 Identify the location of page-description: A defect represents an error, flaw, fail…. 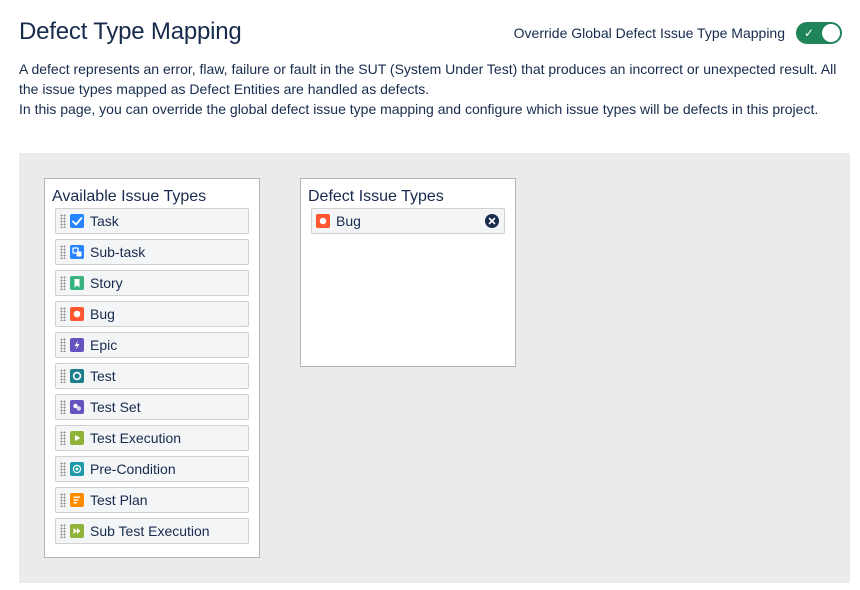
(429, 89).